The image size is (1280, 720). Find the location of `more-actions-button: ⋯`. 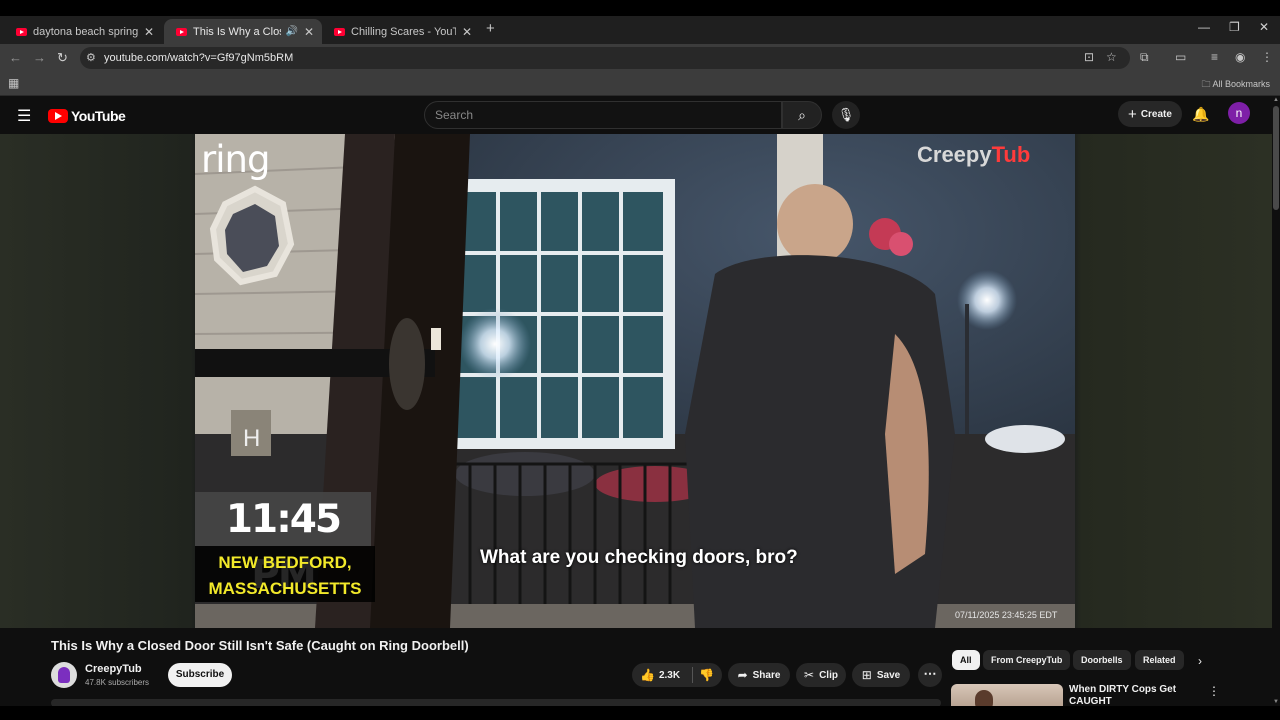

more-actions-button: ⋯ is located at coordinates (930, 675).